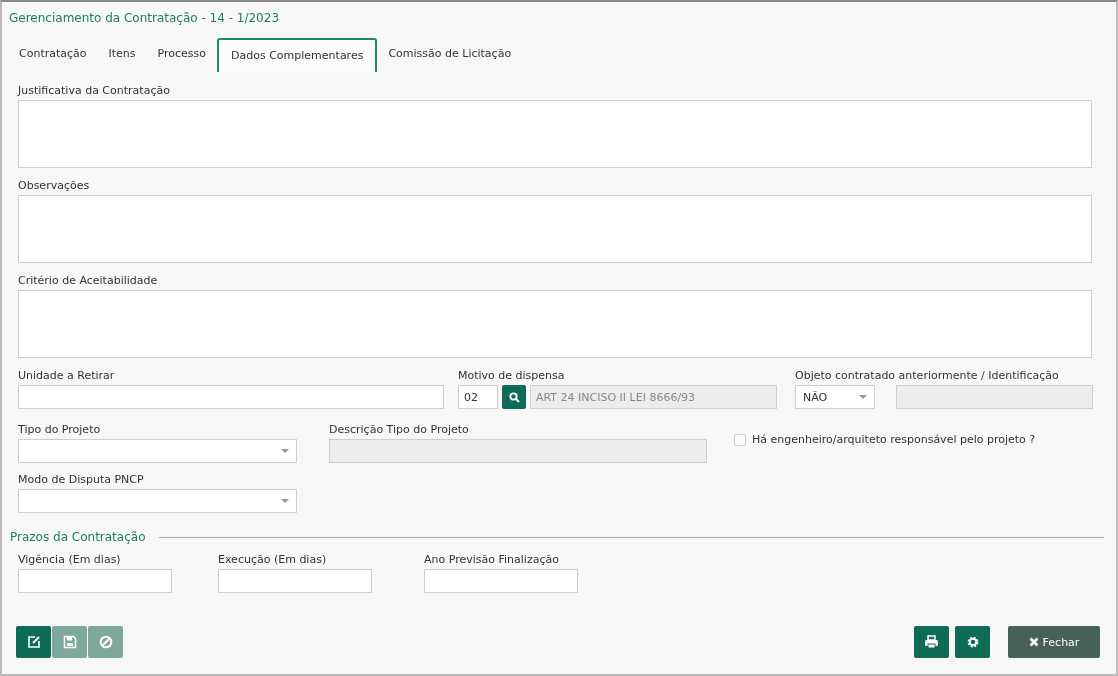  What do you see at coordinates (740, 439) in the screenshot?
I see `checkbox` at bounding box center [740, 439].